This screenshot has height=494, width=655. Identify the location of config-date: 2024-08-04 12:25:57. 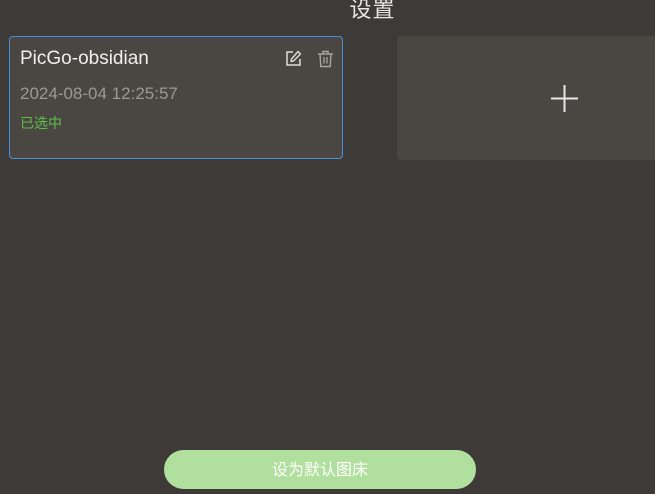
(99, 93).